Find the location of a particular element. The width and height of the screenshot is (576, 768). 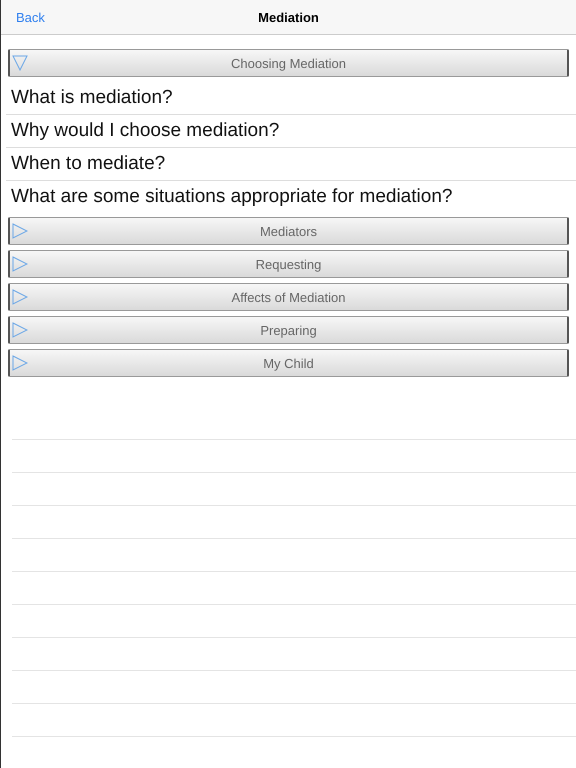

section-header: Preparing is located at coordinates (288, 330).